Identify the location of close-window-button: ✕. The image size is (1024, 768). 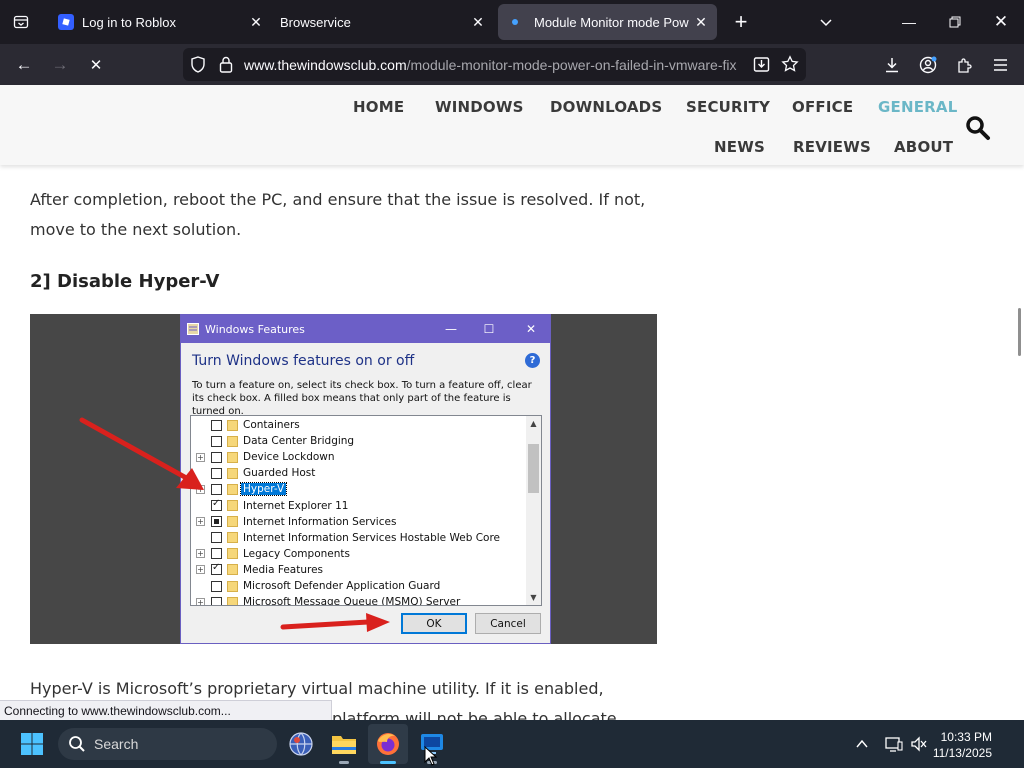
(1001, 22).